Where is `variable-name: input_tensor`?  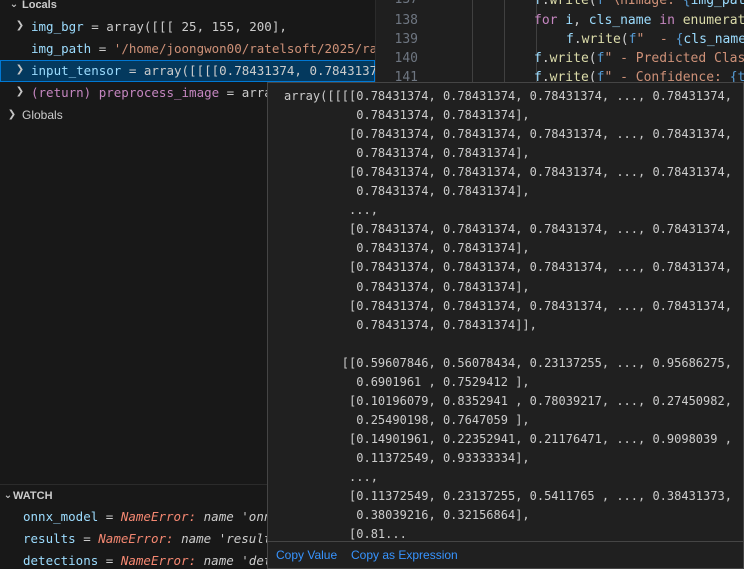
variable-name: input_tensor is located at coordinates (76, 70).